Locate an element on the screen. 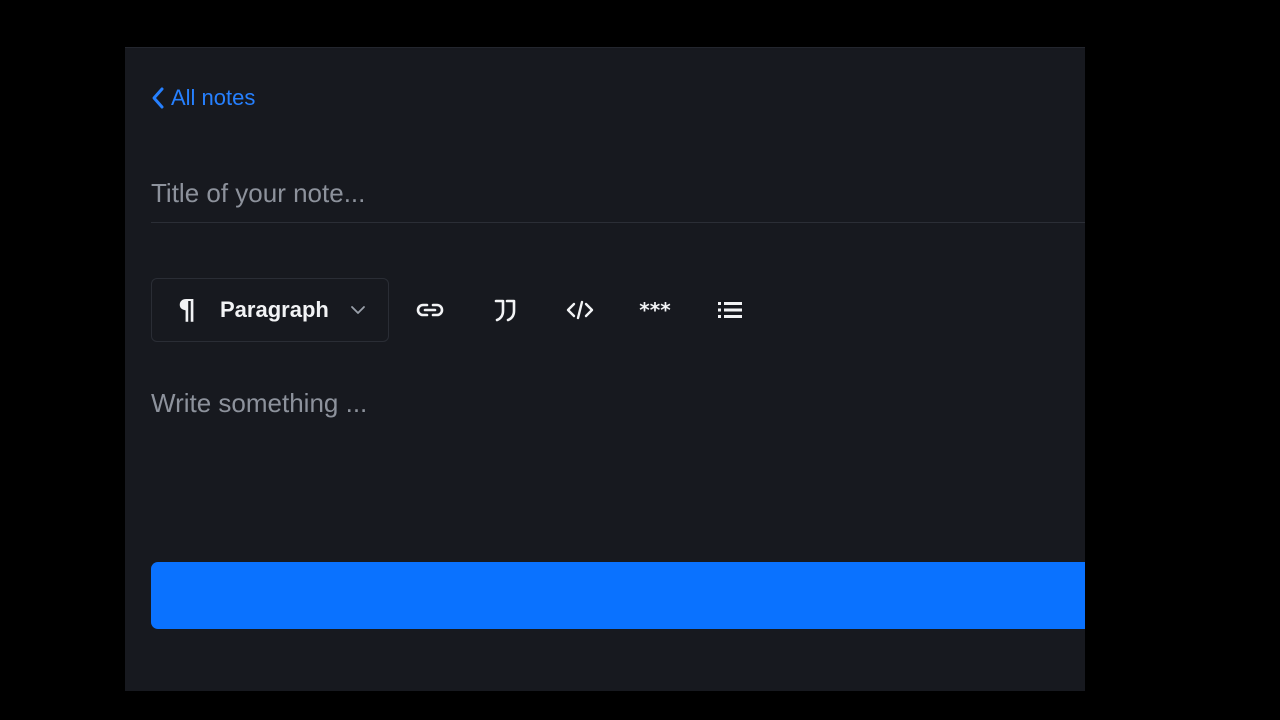 The height and width of the screenshot is (720, 1280). formatting-toolbar: ¶ Paragraph *** is located at coordinates (452, 310).